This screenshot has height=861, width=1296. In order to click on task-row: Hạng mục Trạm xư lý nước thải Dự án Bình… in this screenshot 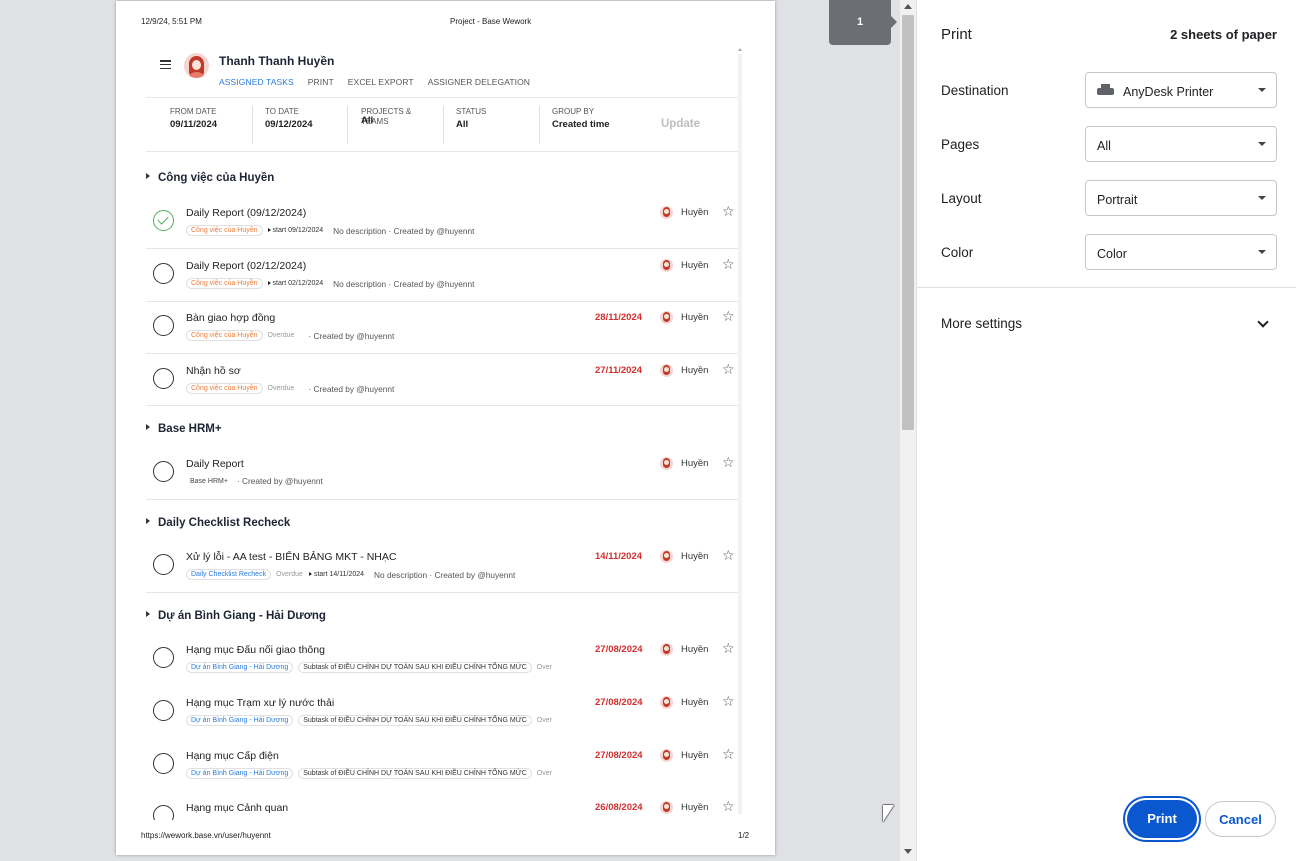, I will do `click(442, 713)`.